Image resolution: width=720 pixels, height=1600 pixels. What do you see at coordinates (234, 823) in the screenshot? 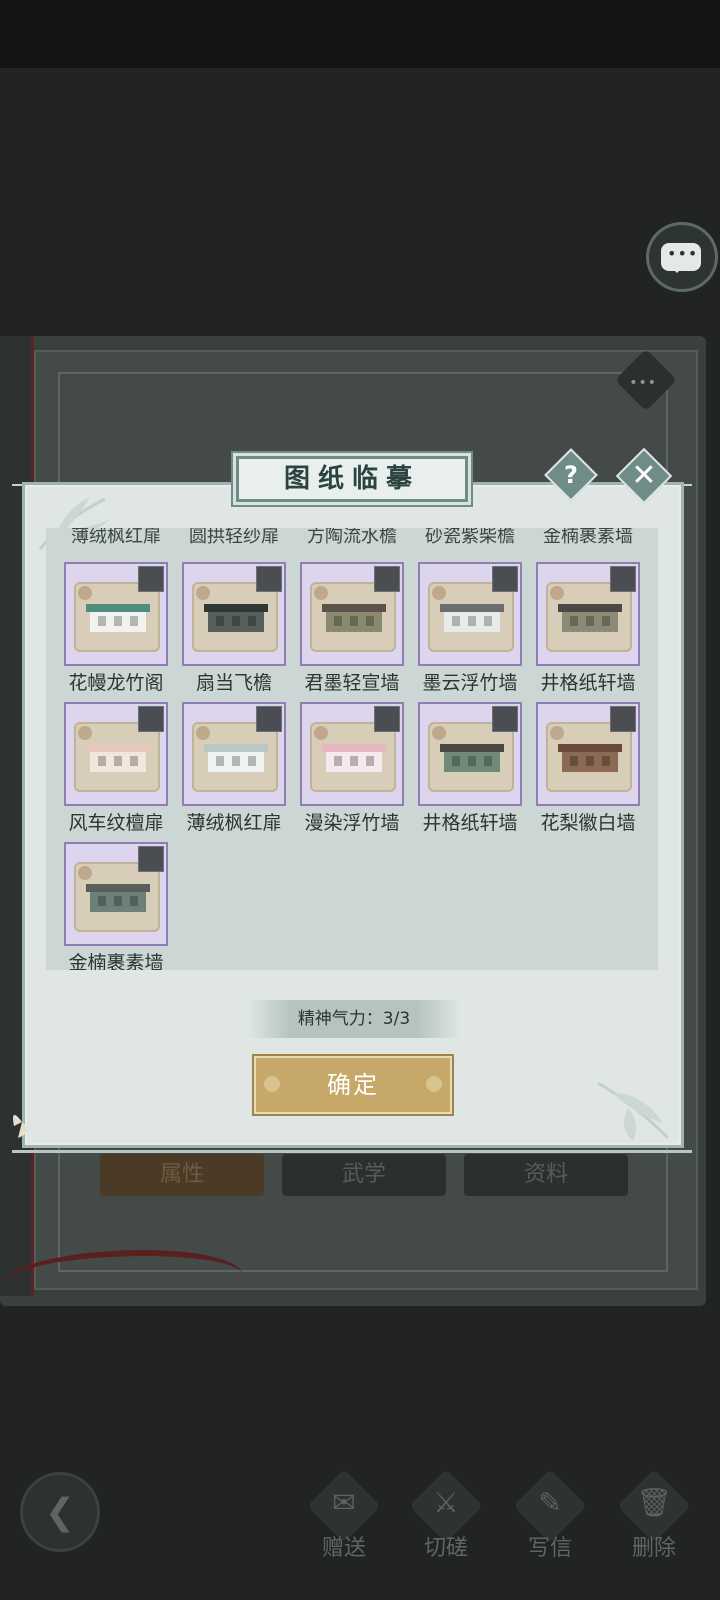
I see `blueprint-name: 薄绒枫红扉` at bounding box center [234, 823].